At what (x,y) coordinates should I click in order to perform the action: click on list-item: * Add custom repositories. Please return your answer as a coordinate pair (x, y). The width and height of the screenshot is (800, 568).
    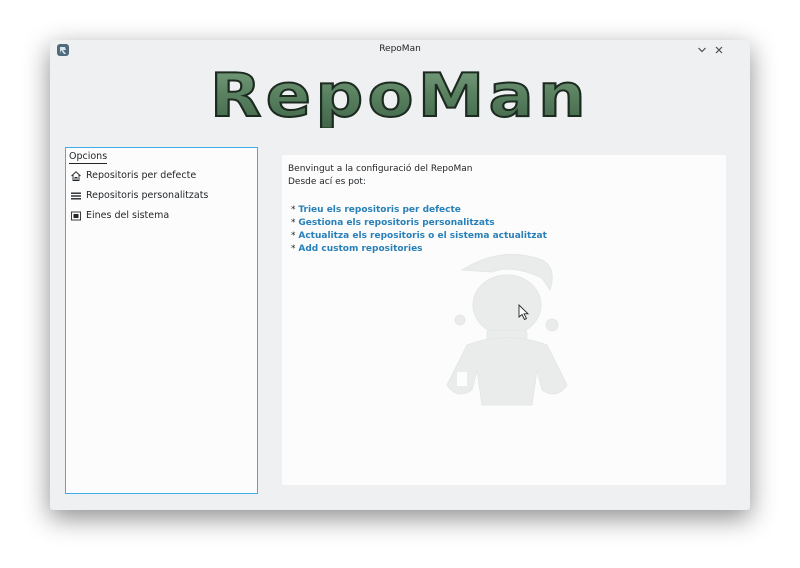
    Looking at the image, I should click on (357, 249).